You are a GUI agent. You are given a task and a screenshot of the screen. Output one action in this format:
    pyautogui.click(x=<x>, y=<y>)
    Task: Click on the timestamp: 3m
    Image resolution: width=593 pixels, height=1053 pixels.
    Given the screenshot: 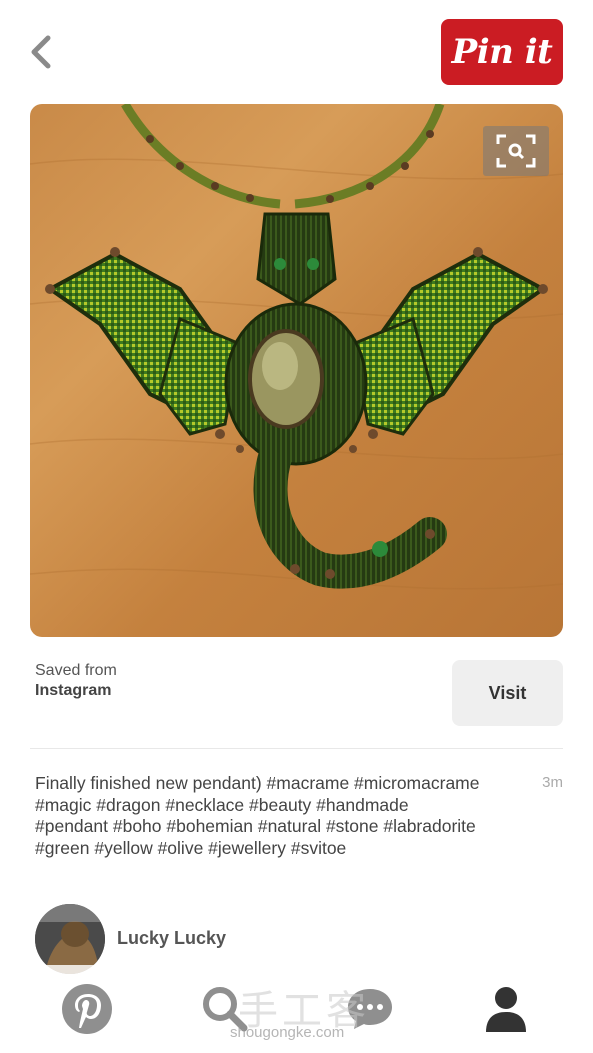 What is the action you would take?
    pyautogui.click(x=552, y=782)
    